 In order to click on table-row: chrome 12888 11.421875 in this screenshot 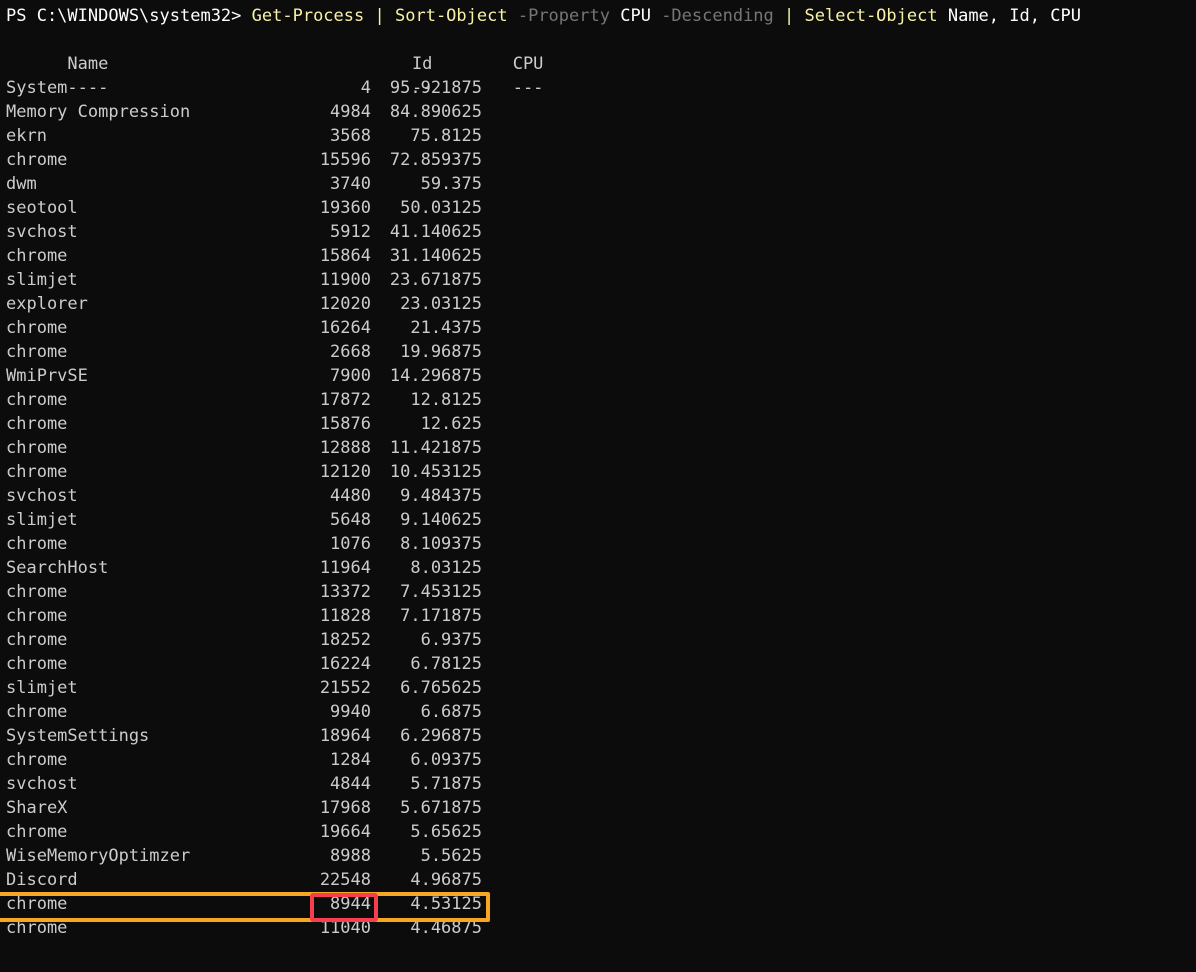, I will do `click(540, 448)`.